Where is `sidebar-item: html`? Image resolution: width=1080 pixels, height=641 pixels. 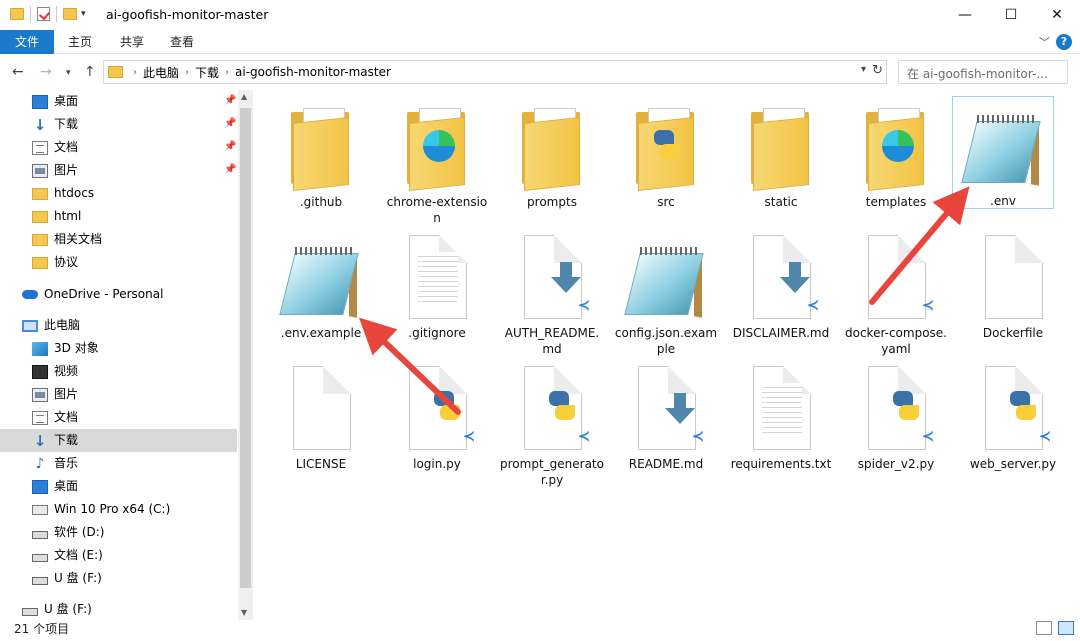
sidebar-item: html is located at coordinates (127, 216).